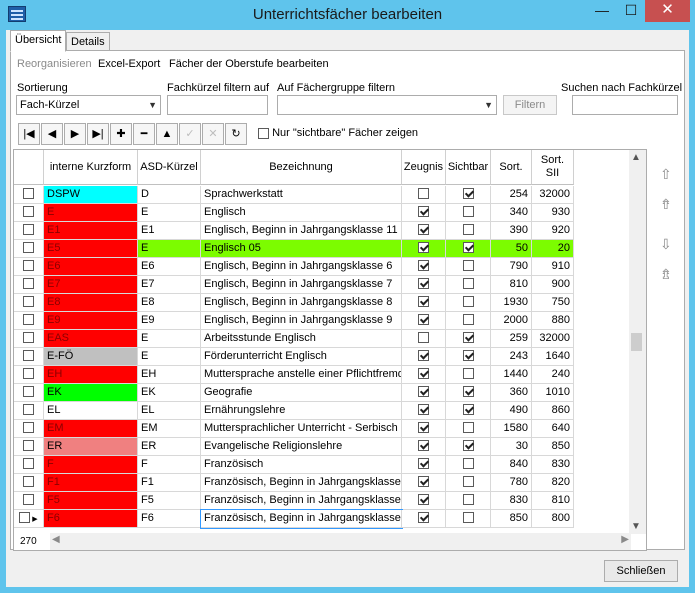 The width and height of the screenshot is (695, 593). I want to click on name-cell: Evangelische Religionslehre, so click(301, 447).